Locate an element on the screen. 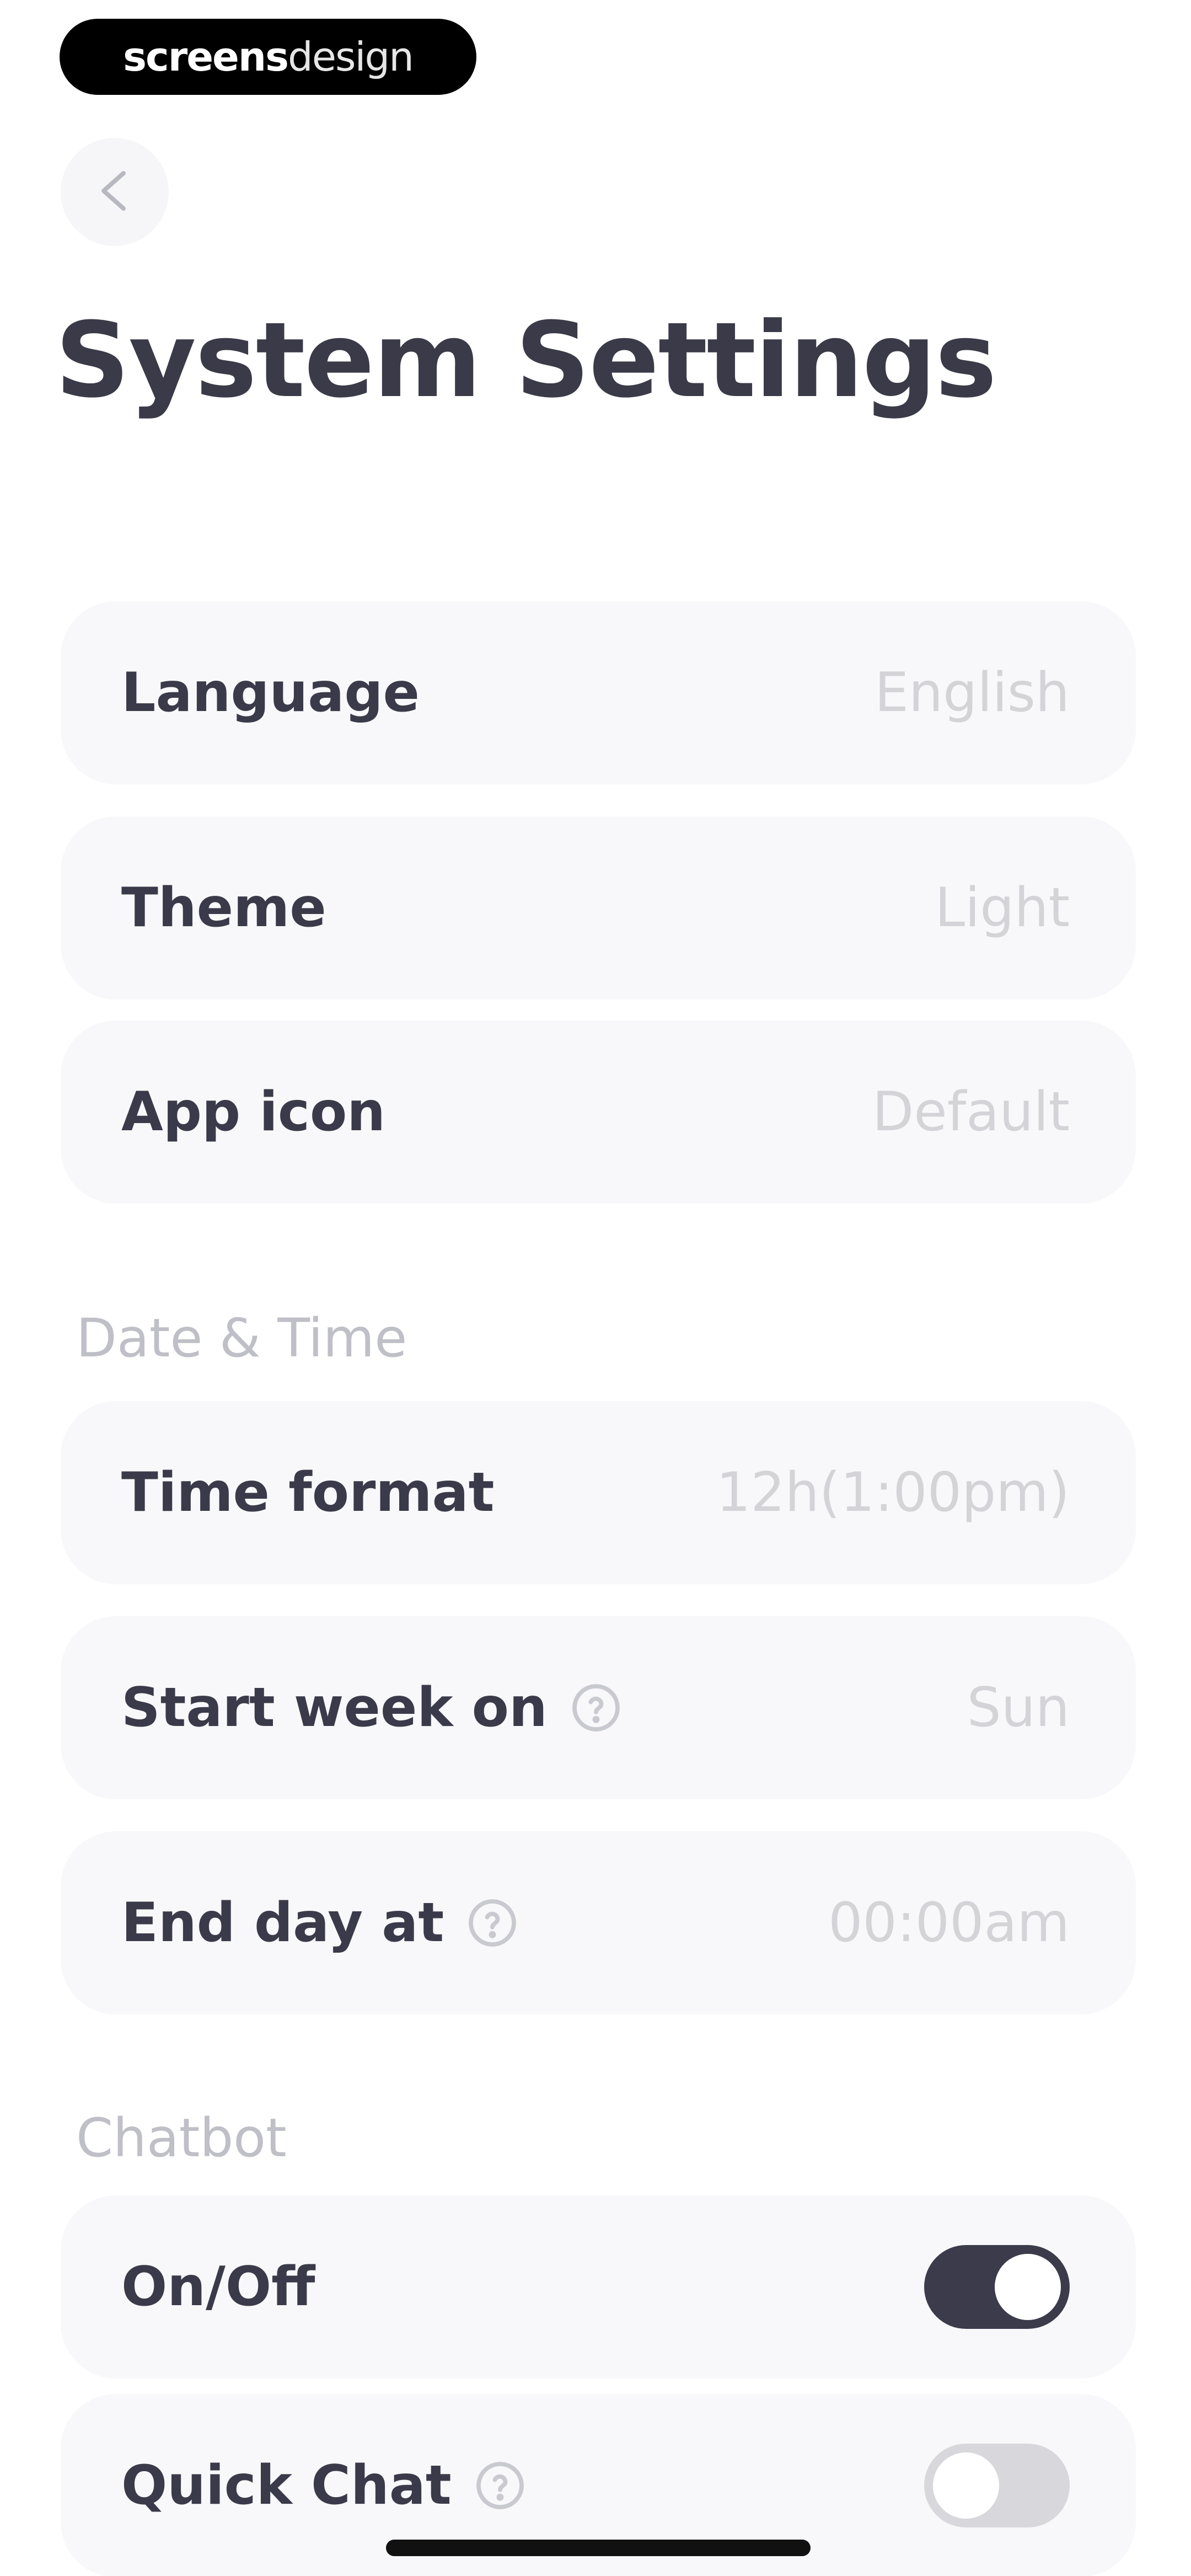 Image resolution: width=1191 pixels, height=2576 pixels. home-indicator is located at coordinates (598, 2548).